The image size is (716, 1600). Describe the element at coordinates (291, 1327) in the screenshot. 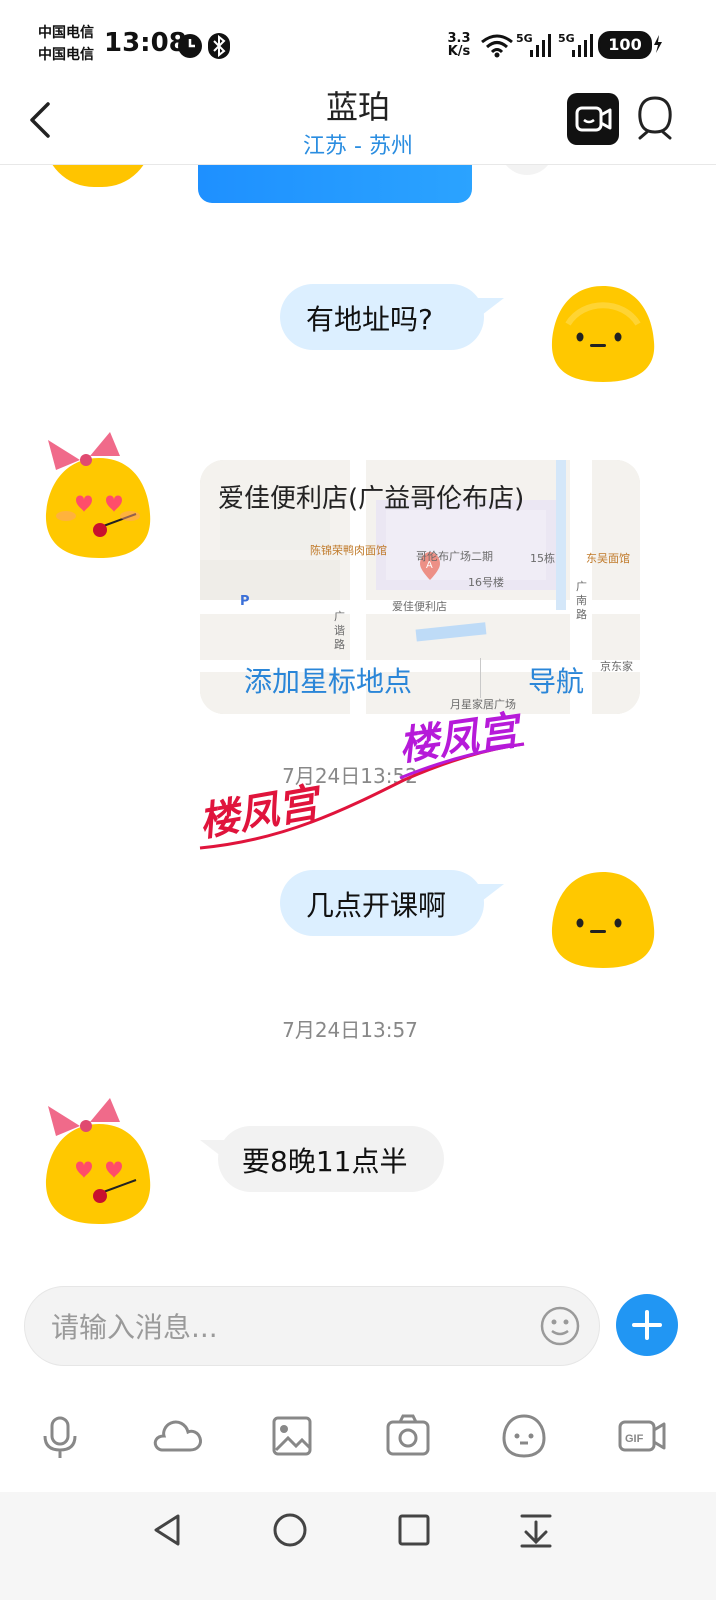

I see `message-input` at that location.